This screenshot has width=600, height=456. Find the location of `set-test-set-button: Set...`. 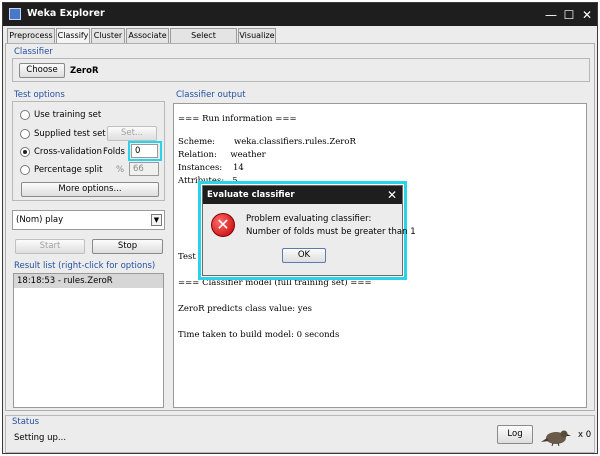

set-test-set-button: Set... is located at coordinates (132, 133).